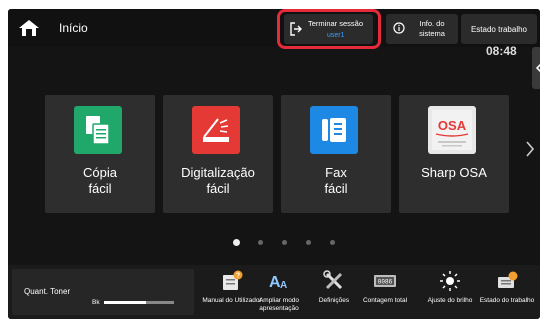 This screenshot has width=548, height=327. Describe the element at coordinates (507, 300) in the screenshot. I see `job-status-bottom-label: Estado do trabalho` at that location.